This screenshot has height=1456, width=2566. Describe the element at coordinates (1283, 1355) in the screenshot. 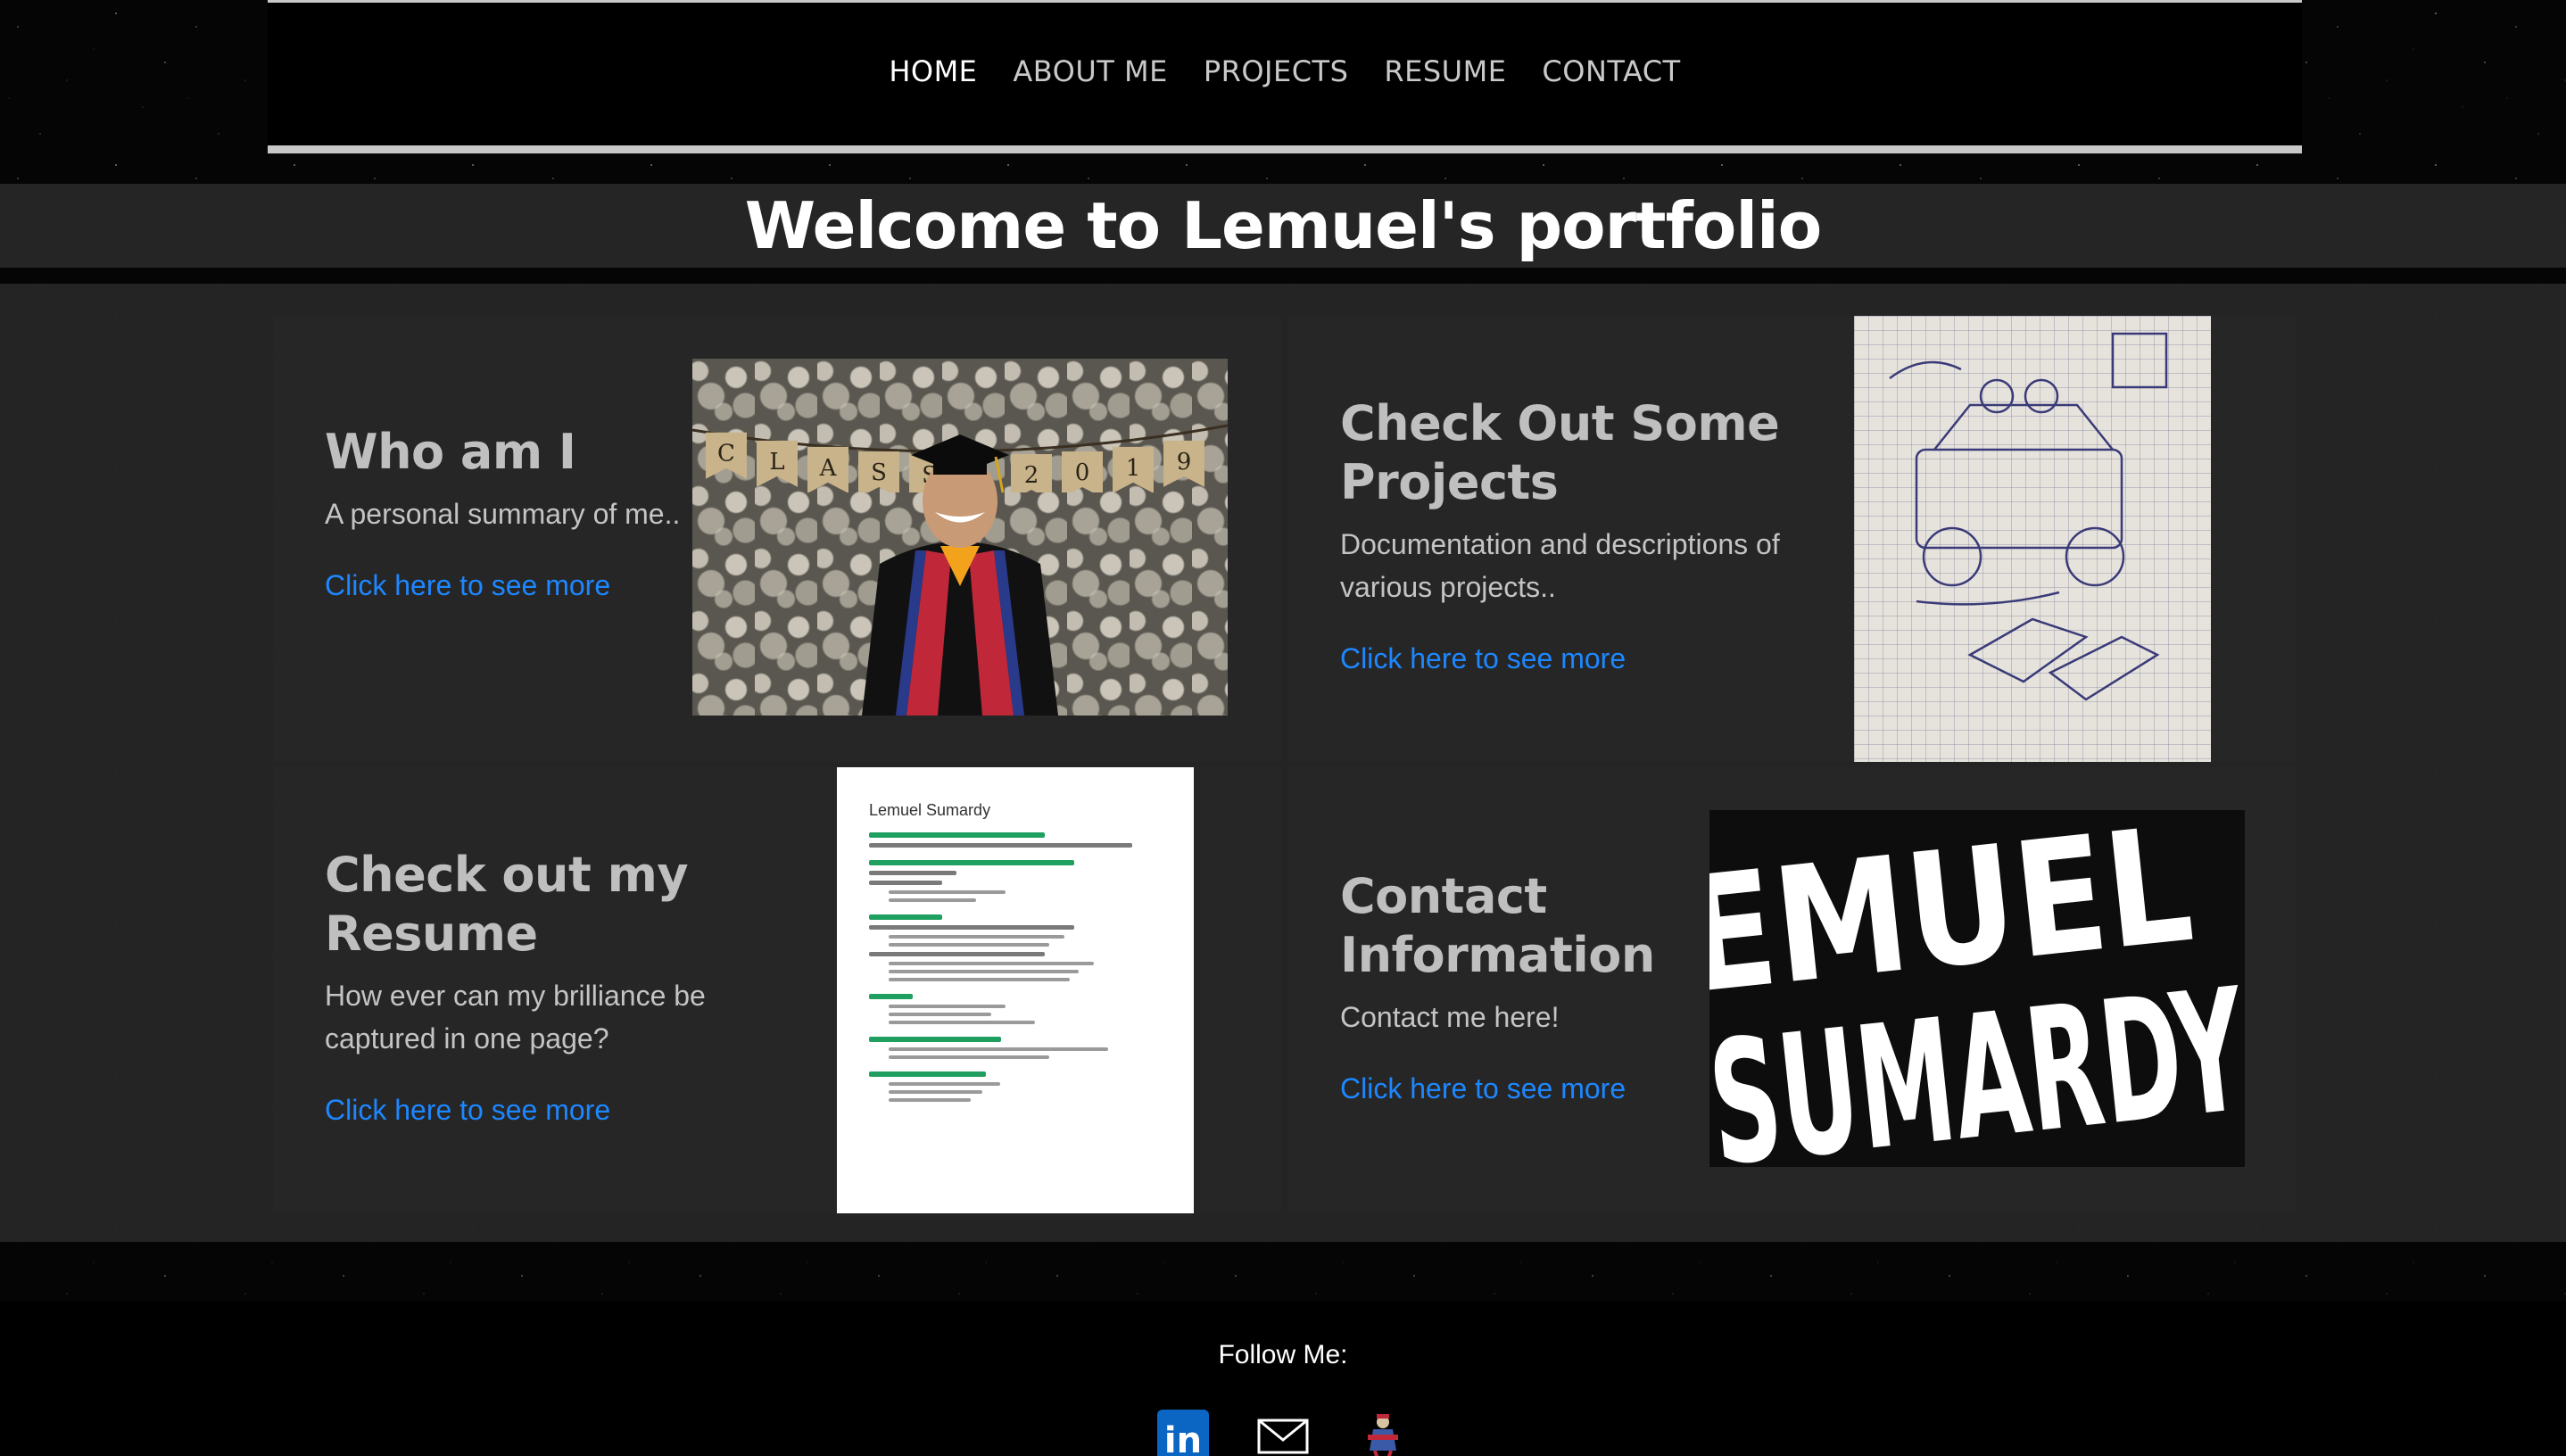

I see `follow-label: Follow Me:` at that location.